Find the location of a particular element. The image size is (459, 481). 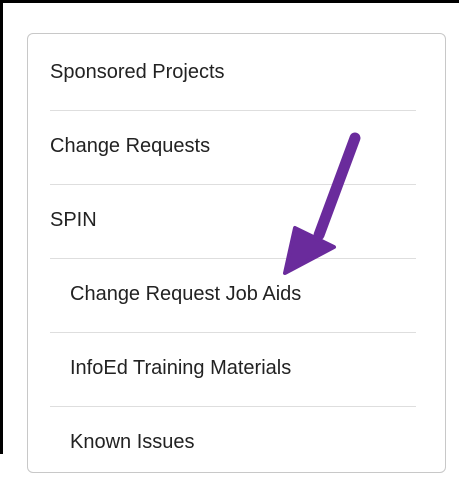

menu-item-spin: SPIN is located at coordinates (233, 222).